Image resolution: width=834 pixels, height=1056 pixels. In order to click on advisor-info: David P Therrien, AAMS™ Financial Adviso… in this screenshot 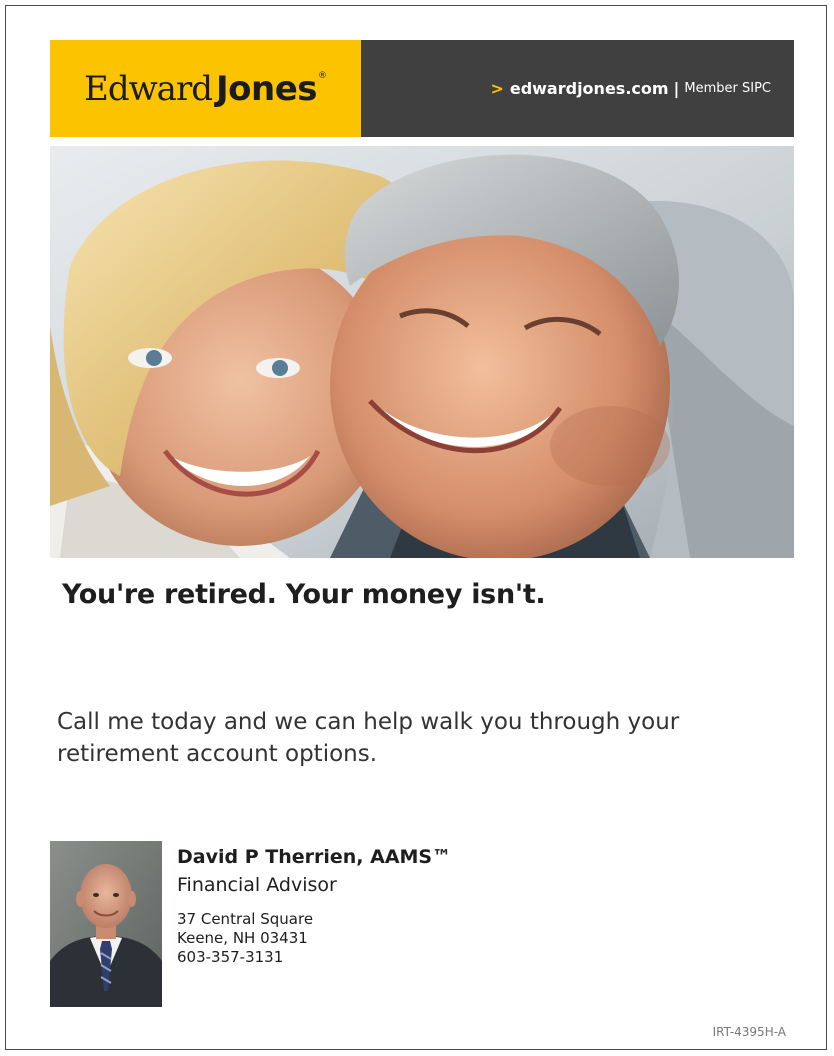, I will do `click(314, 906)`.